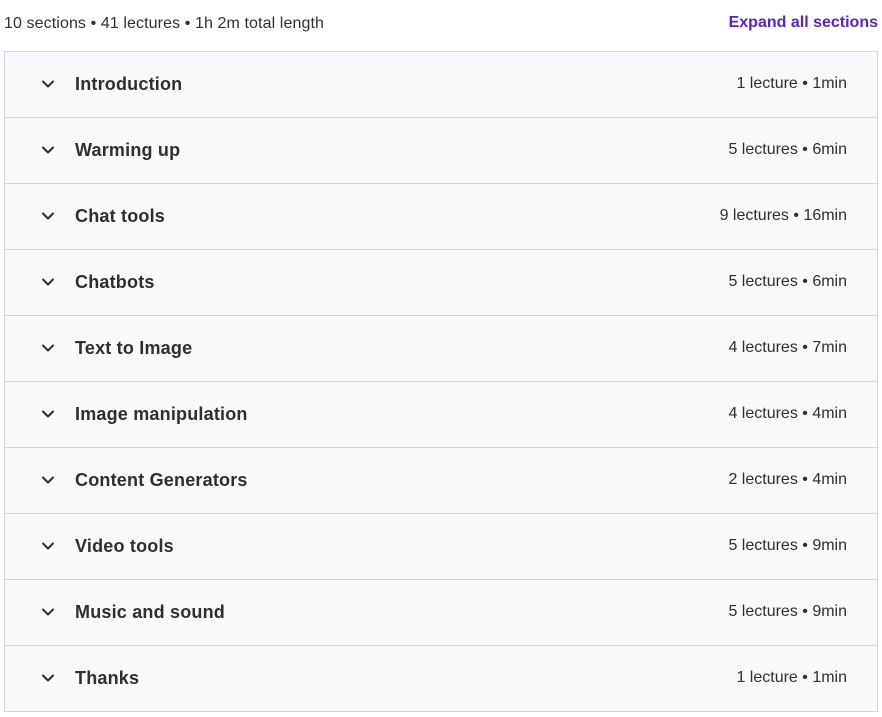  What do you see at coordinates (134, 348) in the screenshot?
I see `section-title: Text to Image` at bounding box center [134, 348].